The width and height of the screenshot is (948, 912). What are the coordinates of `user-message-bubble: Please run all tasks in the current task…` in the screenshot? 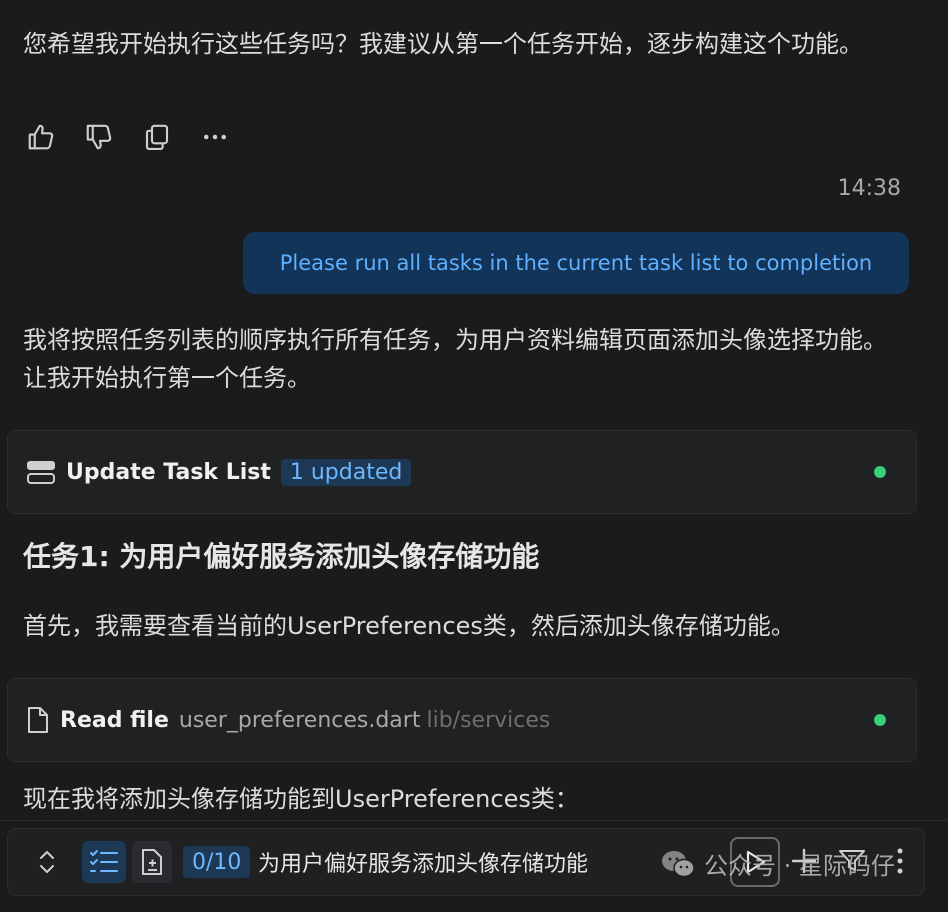 It's located at (576, 263).